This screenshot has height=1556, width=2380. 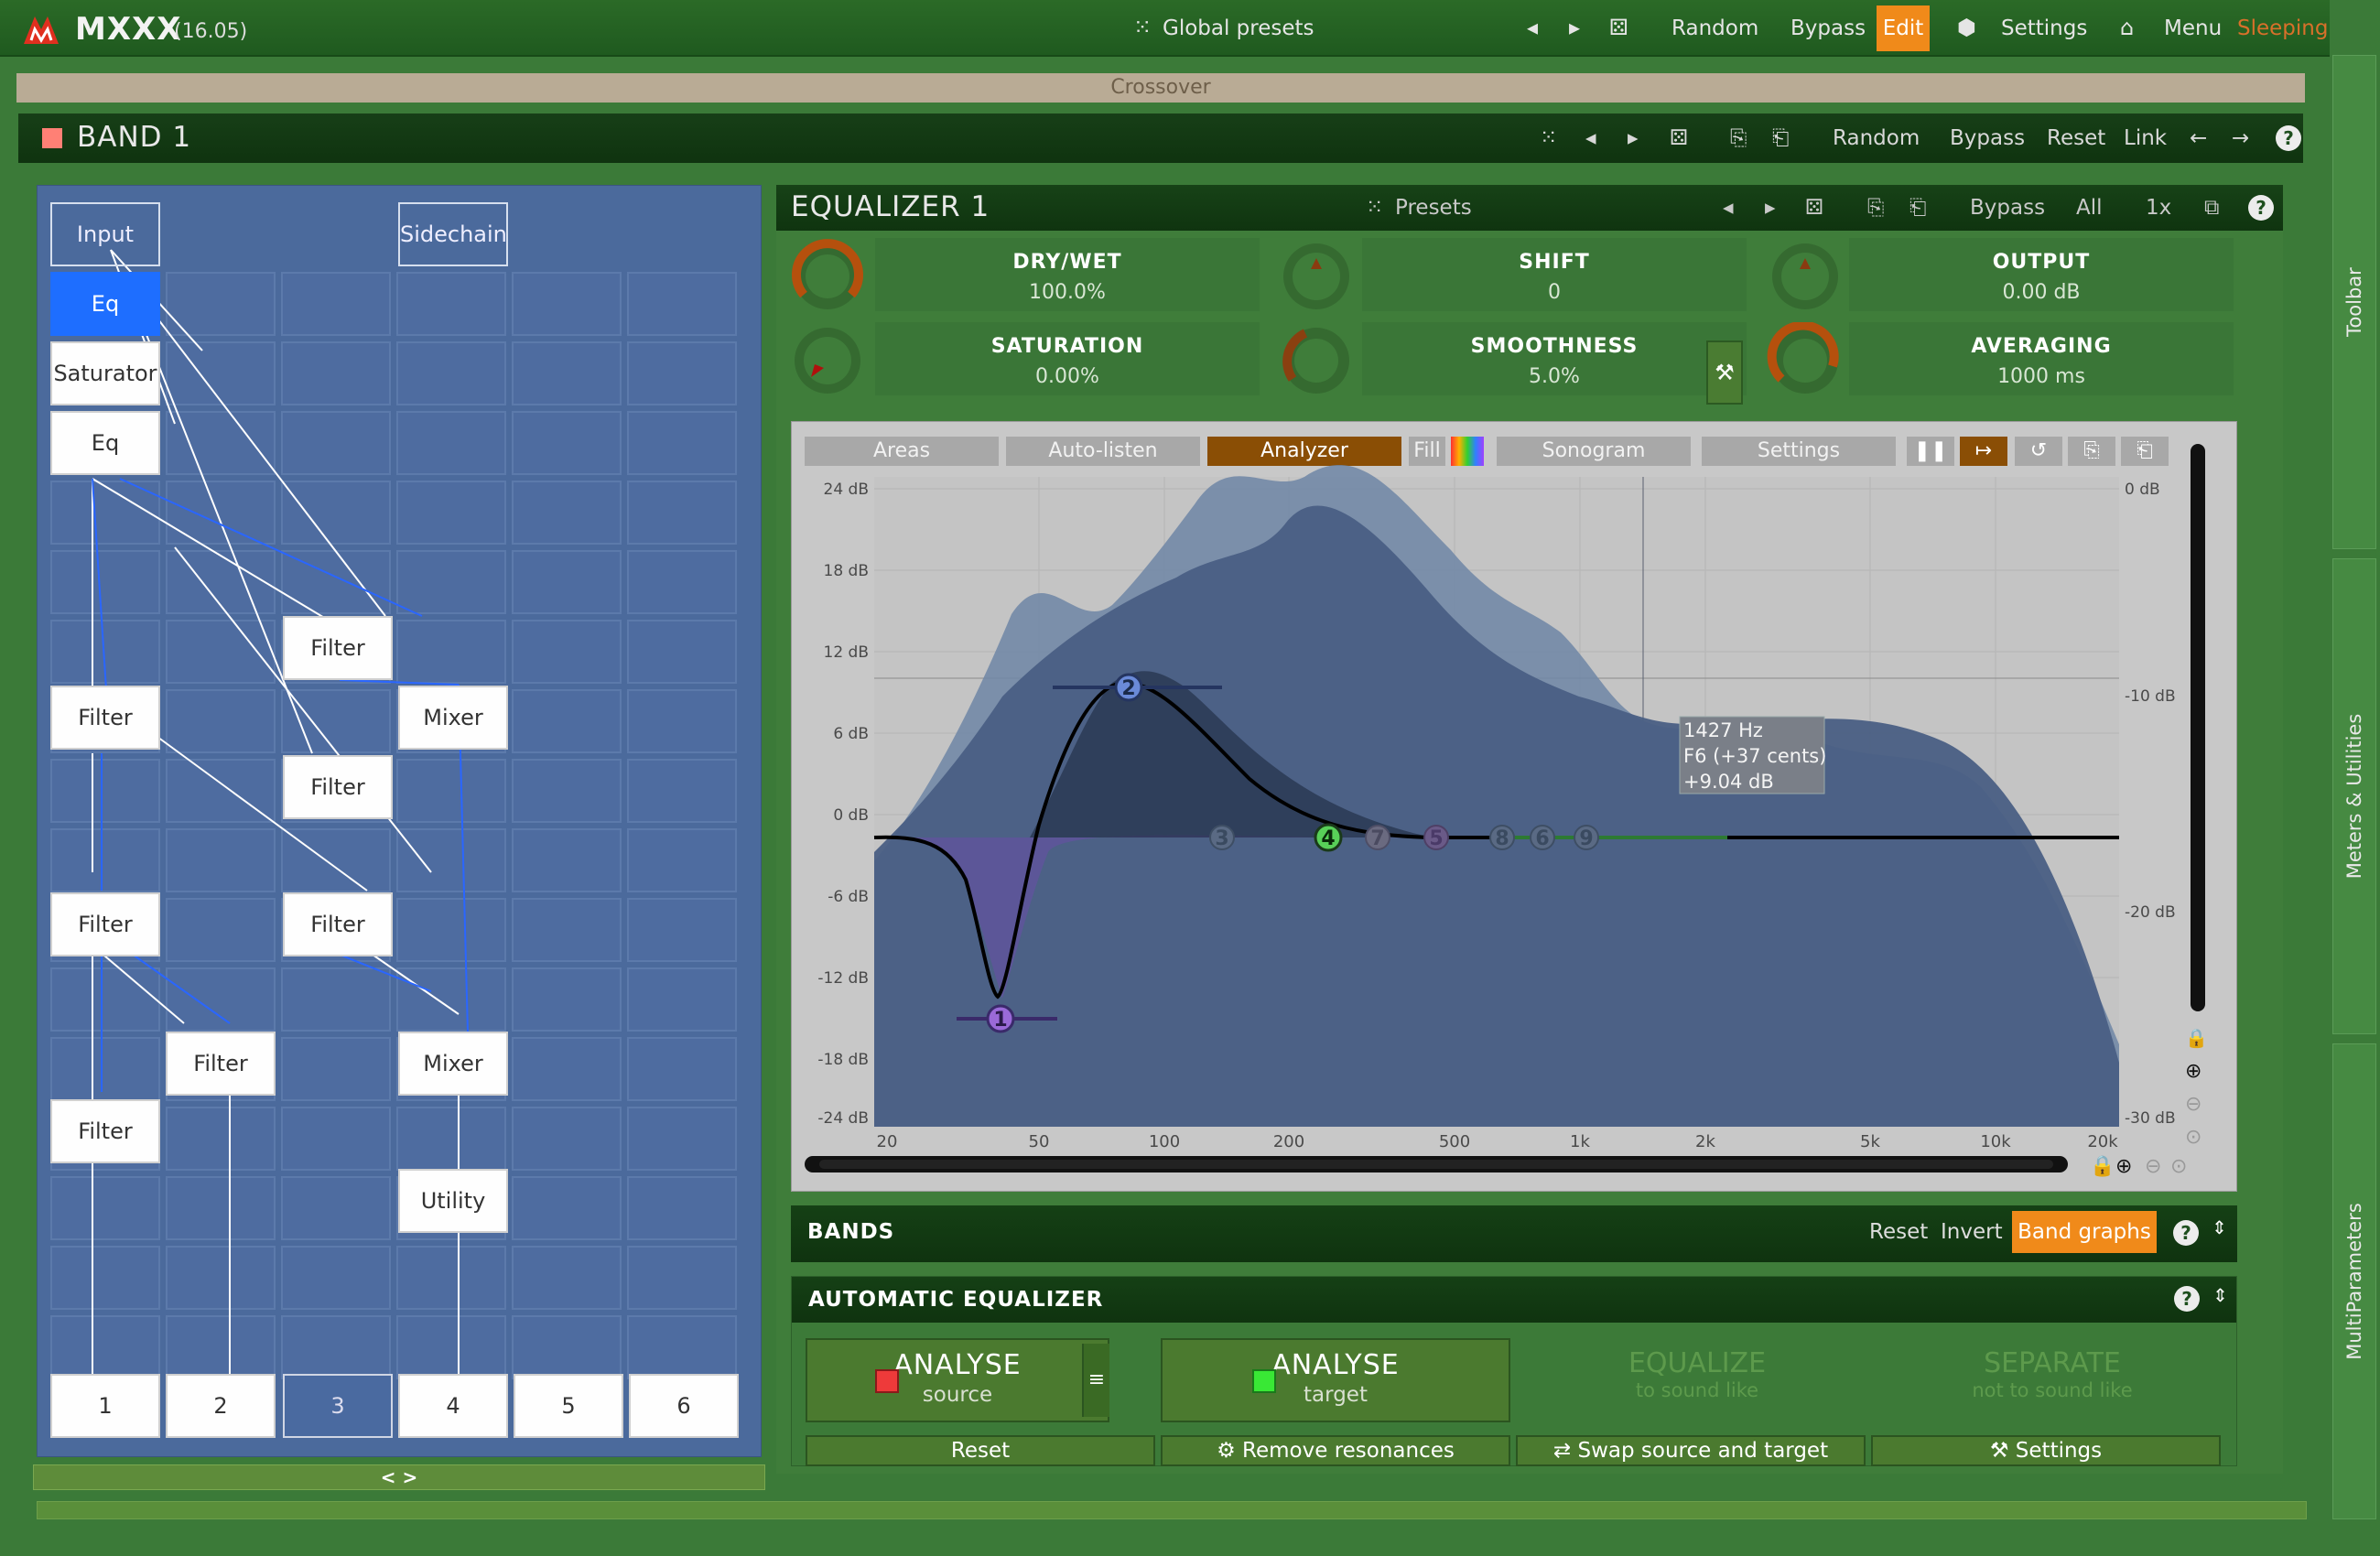 What do you see at coordinates (1691, 1451) in the screenshot?
I see `swap-source-target-button: ⇄ Swap source and target` at bounding box center [1691, 1451].